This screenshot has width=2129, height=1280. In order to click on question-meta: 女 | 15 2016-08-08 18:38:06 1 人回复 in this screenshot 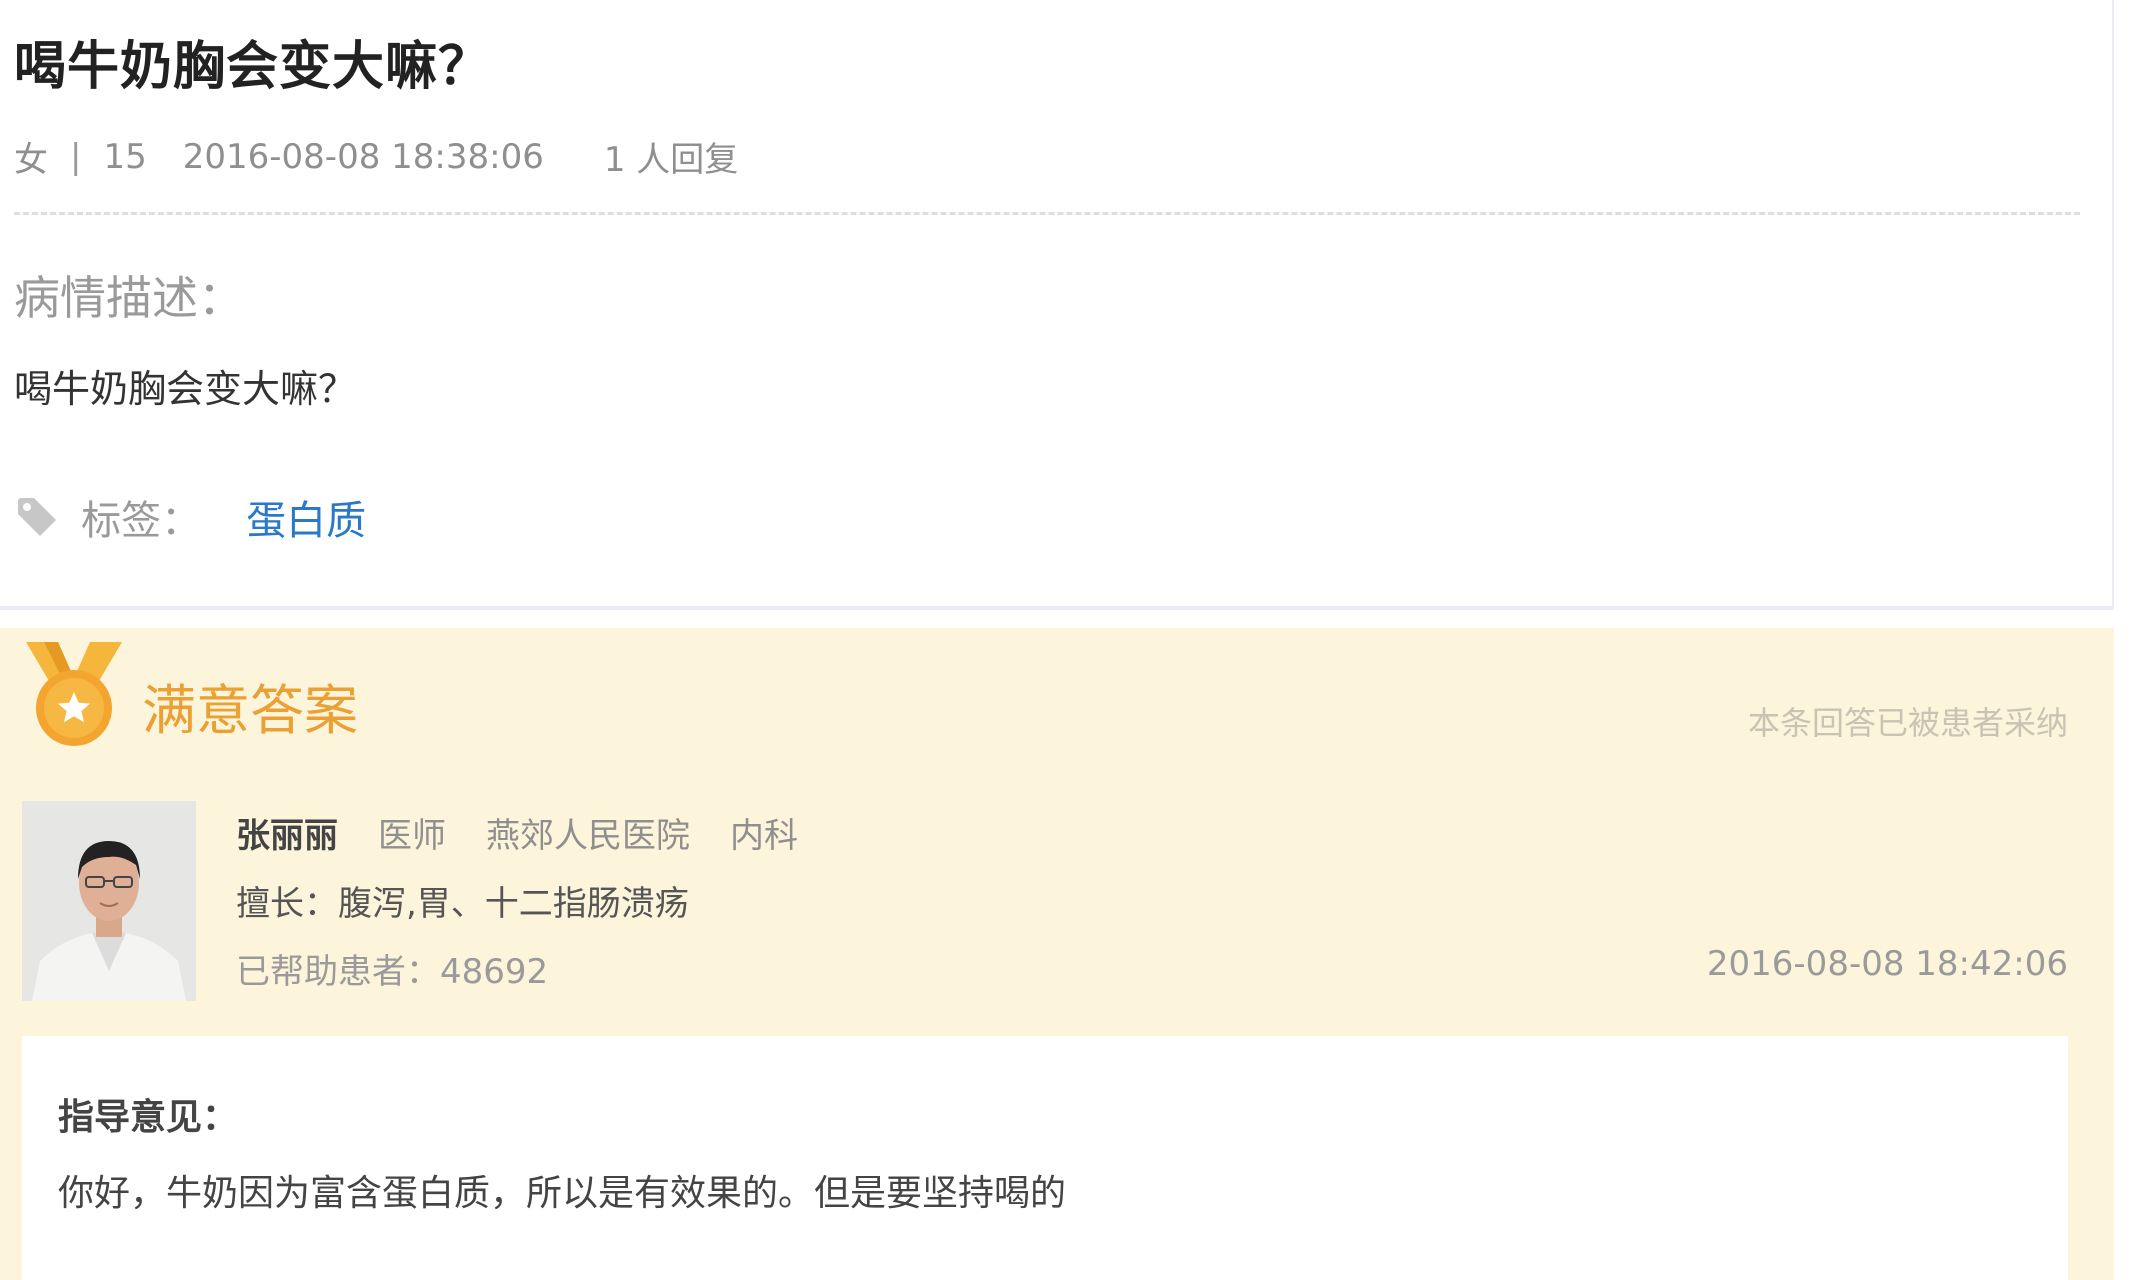, I will do `click(376, 156)`.